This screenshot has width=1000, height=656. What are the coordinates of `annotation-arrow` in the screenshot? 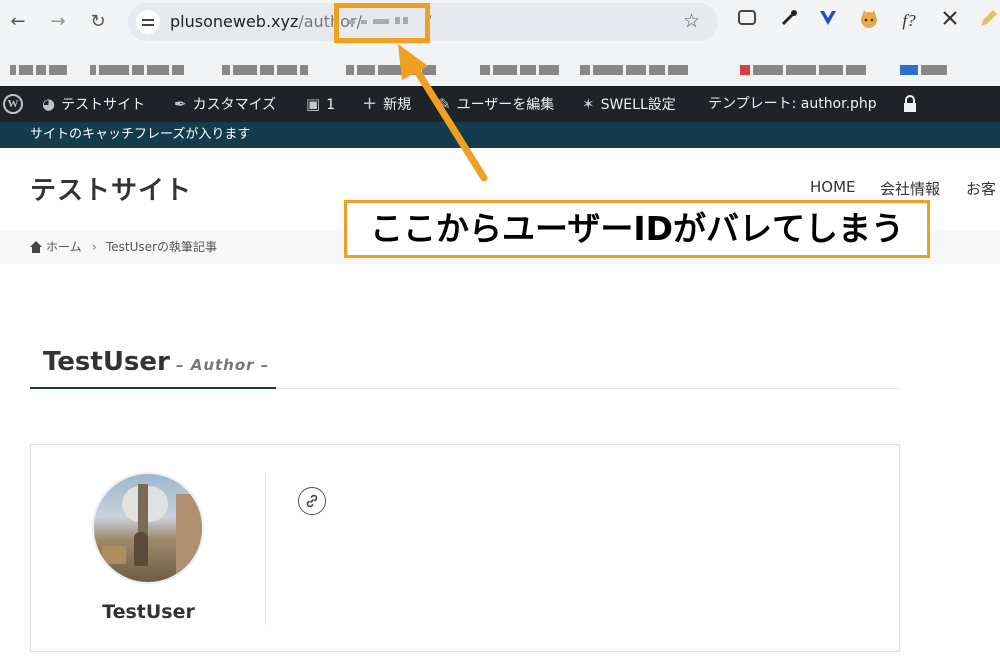 It's located at (443, 113).